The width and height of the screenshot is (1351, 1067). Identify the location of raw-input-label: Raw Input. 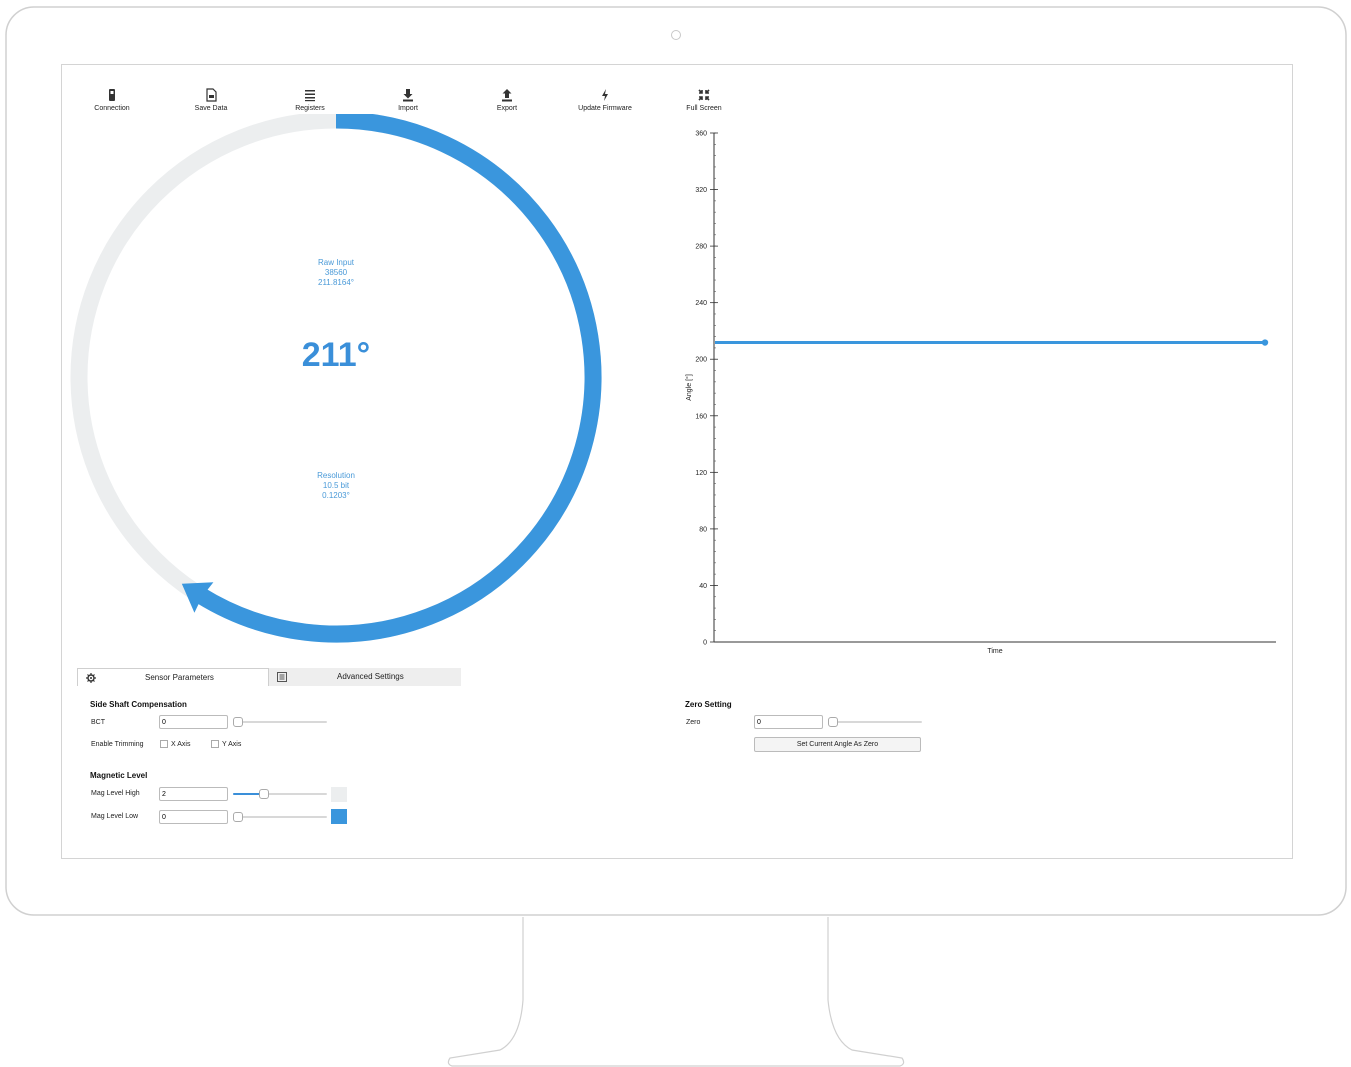
(336, 262).